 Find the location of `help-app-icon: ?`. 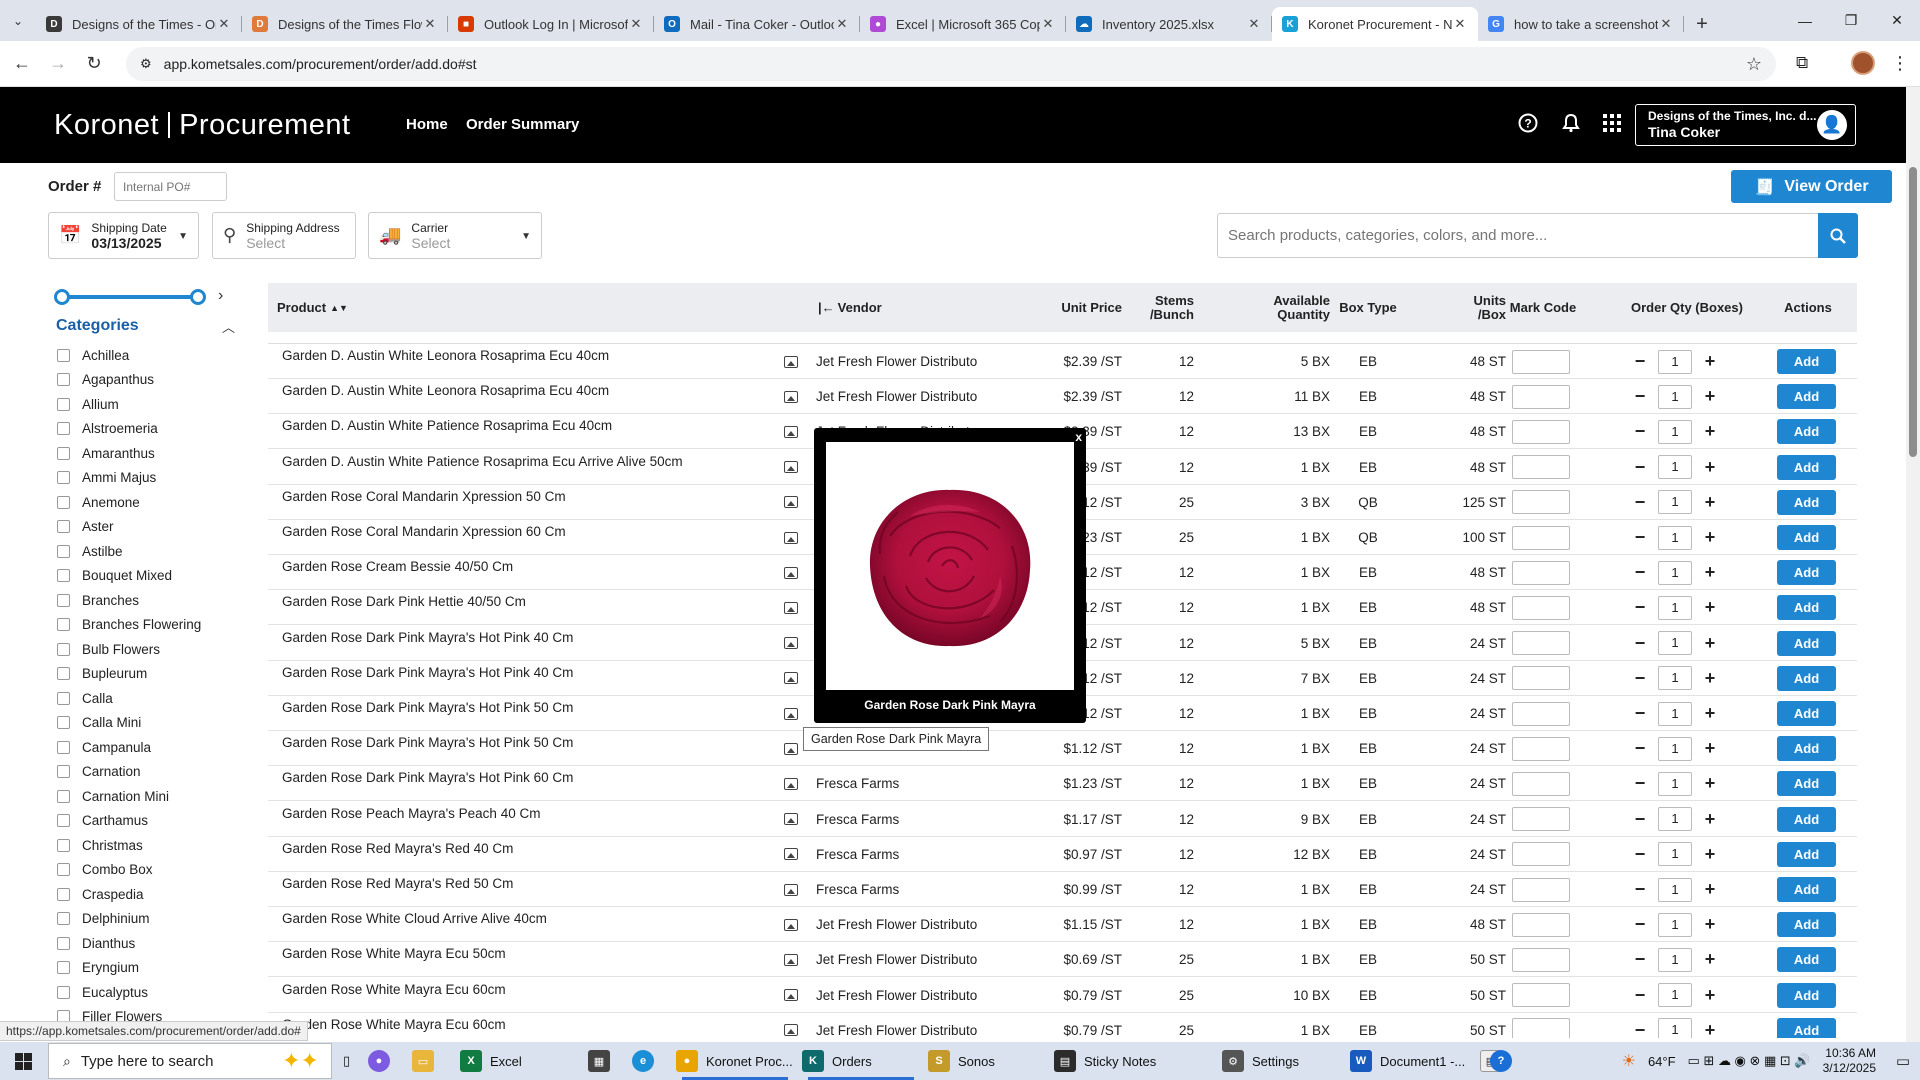

help-app-icon: ? is located at coordinates (1505, 1061).